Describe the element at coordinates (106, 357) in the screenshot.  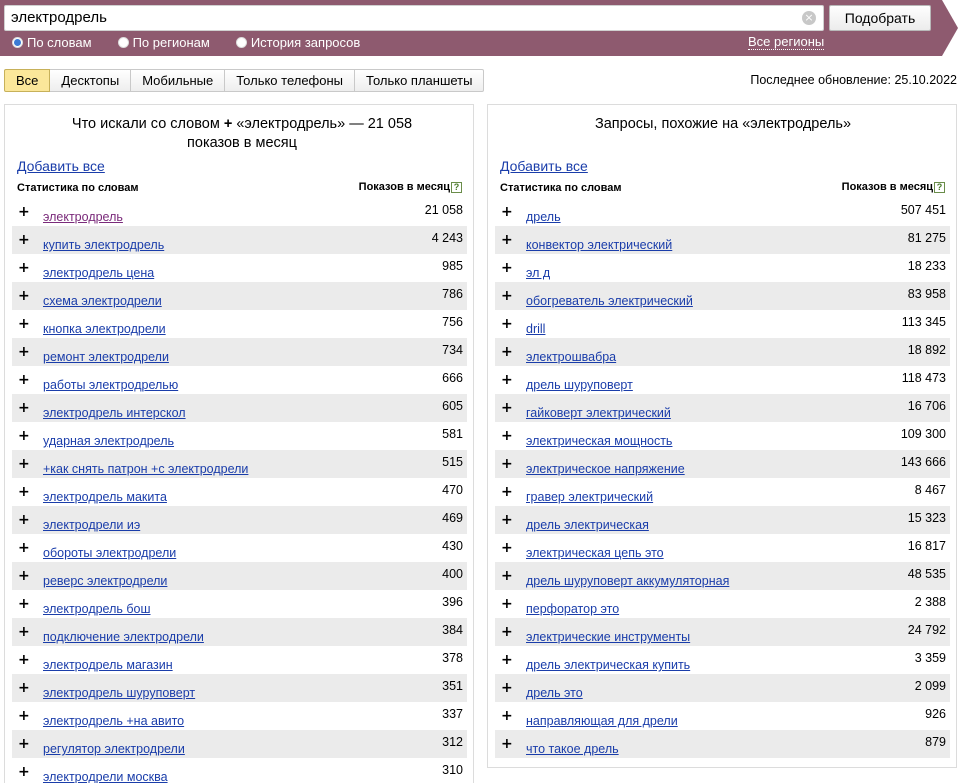
I see `phrase-link: ремонт электродрели` at that location.